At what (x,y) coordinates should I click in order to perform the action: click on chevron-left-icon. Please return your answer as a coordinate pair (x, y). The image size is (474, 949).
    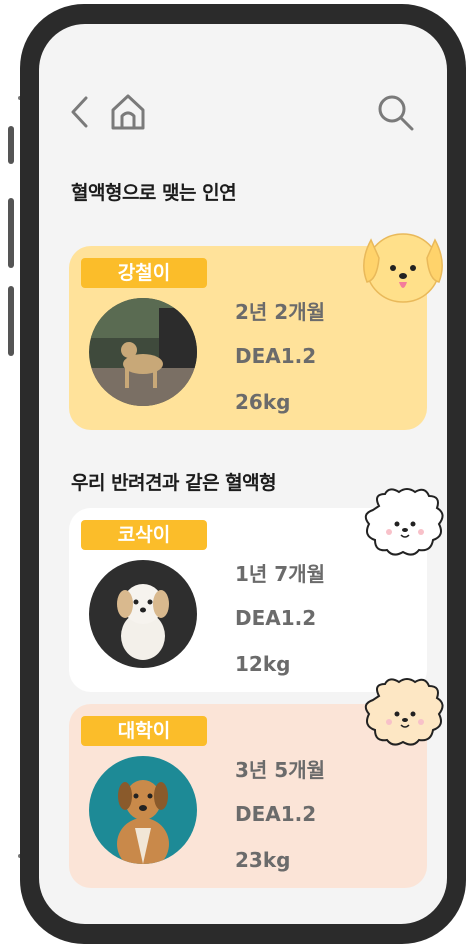
    Looking at the image, I should click on (79, 112).